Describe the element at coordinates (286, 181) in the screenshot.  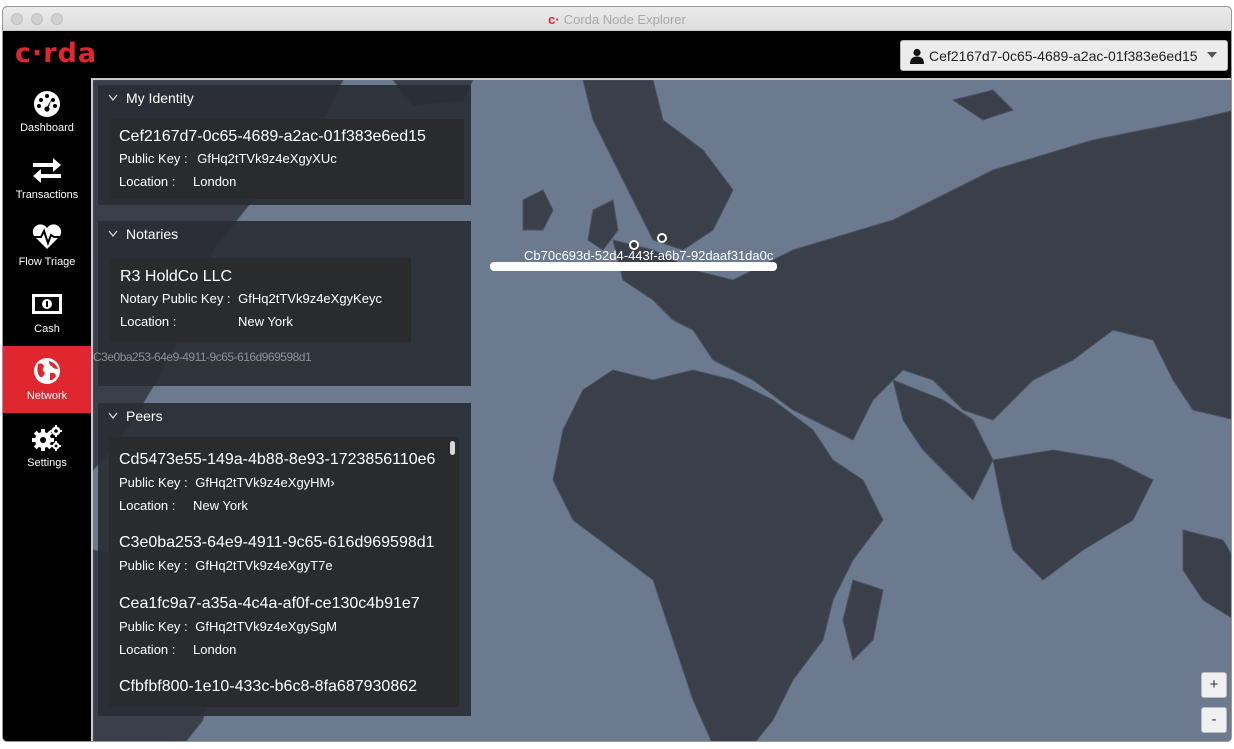
I see `identity-location-row: Location : London` at that location.